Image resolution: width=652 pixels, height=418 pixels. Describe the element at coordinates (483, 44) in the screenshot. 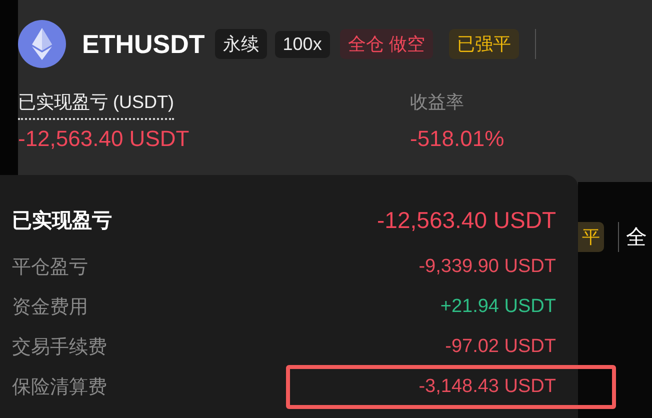

I see `tag: 已强平` at that location.